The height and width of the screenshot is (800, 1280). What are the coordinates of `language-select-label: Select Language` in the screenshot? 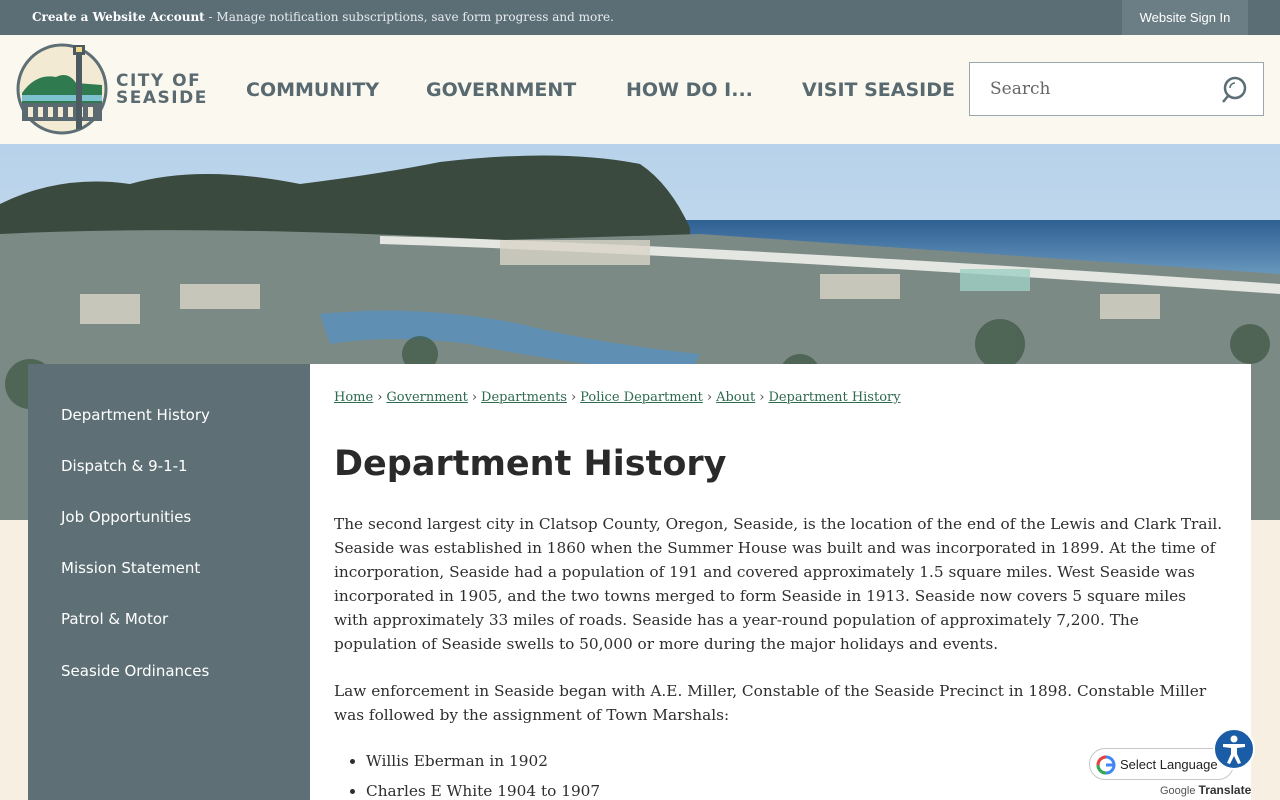 It's located at (1169, 764).